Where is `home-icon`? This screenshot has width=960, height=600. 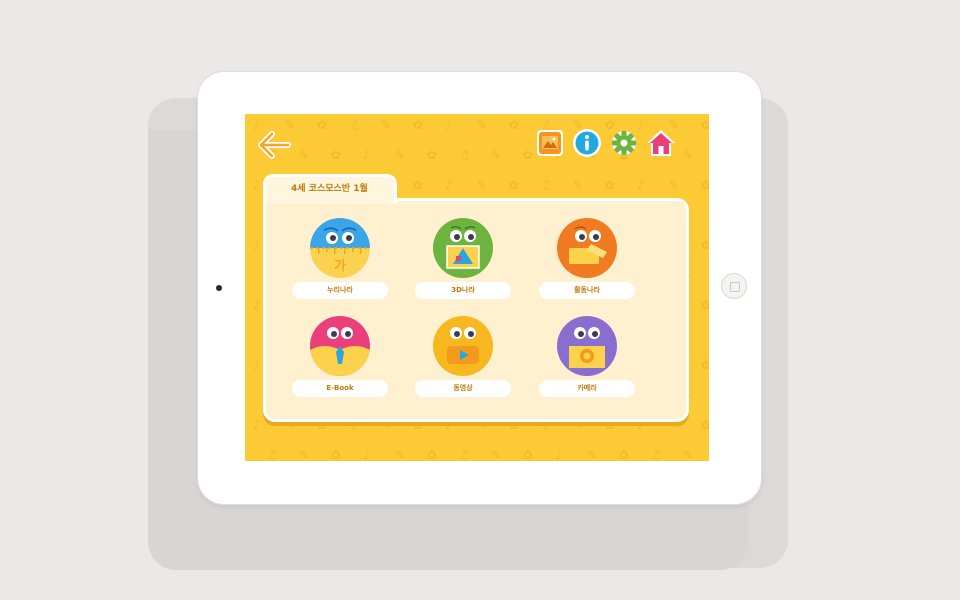
home-icon is located at coordinates (661, 143).